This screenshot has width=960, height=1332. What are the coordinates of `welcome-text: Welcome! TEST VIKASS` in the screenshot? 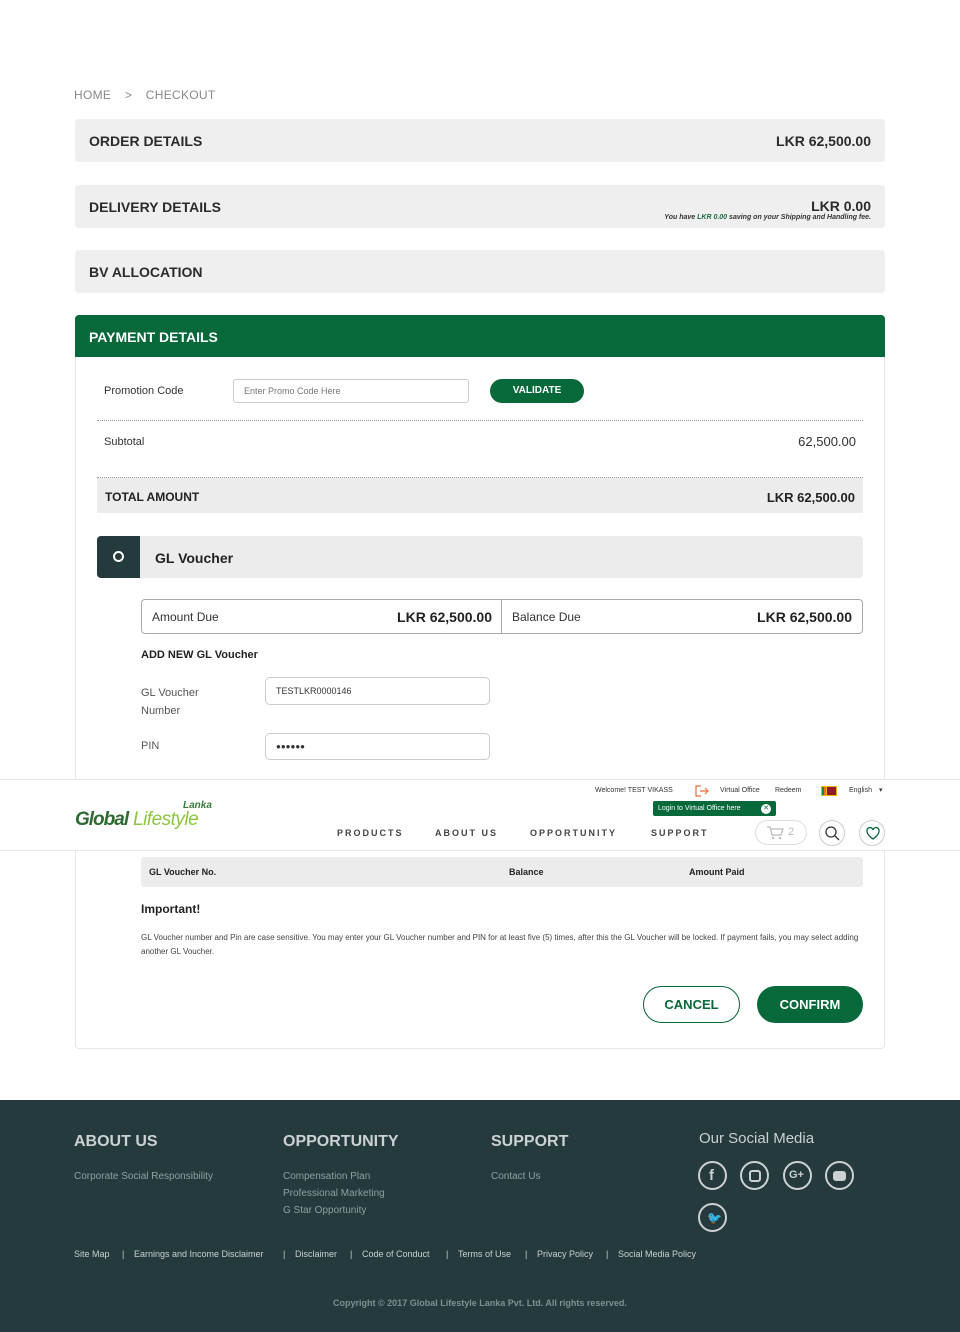 It's located at (634, 790).